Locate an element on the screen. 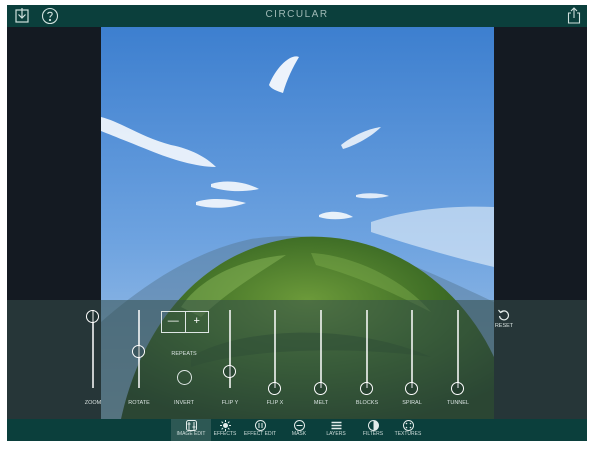 The image size is (594, 449). reset-button: RESET is located at coordinates (504, 318).